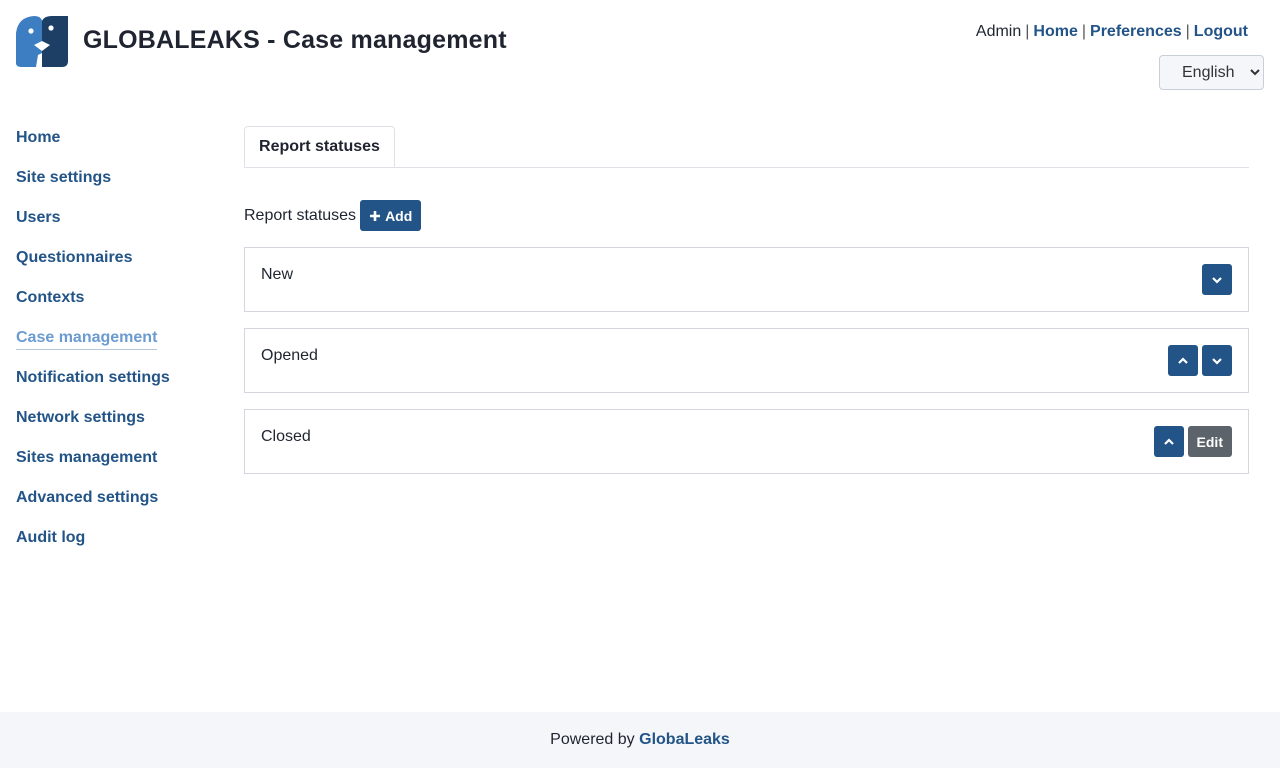  I want to click on sidebar-item-label: Audit log, so click(51, 537).